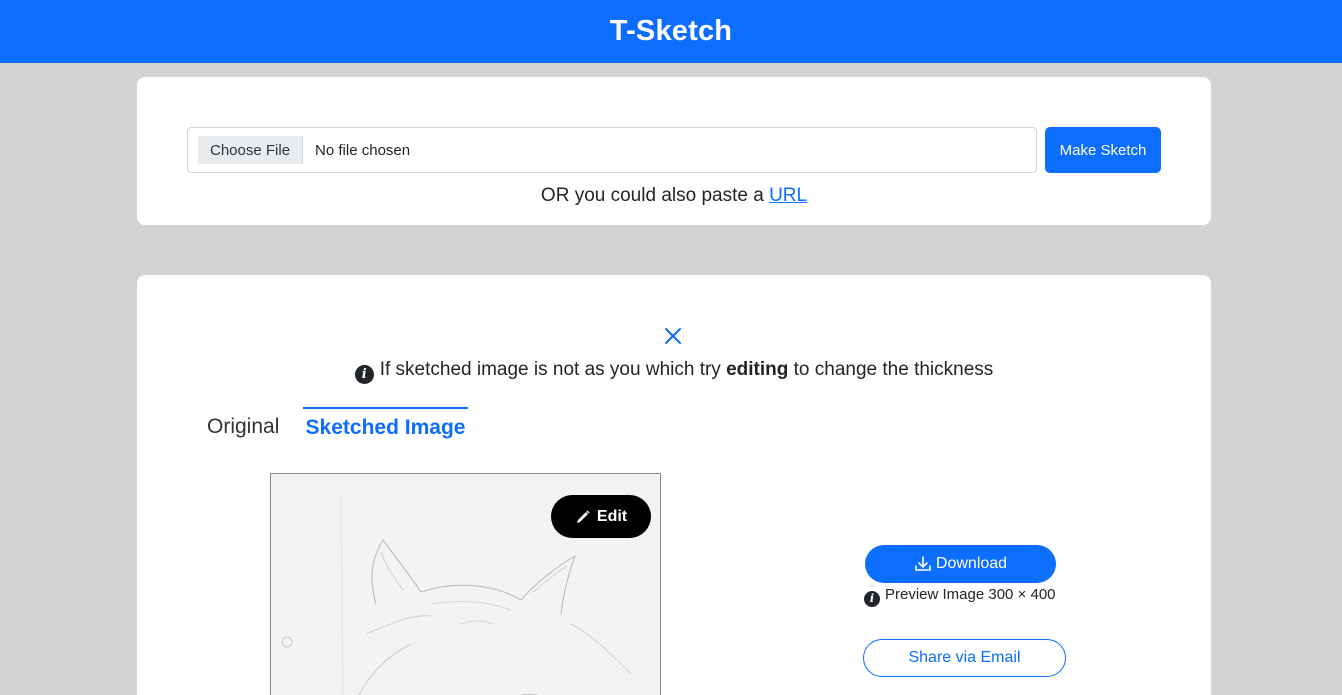  What do you see at coordinates (385, 427) in the screenshot?
I see `tab-sketched-image: Sketched Image` at bounding box center [385, 427].